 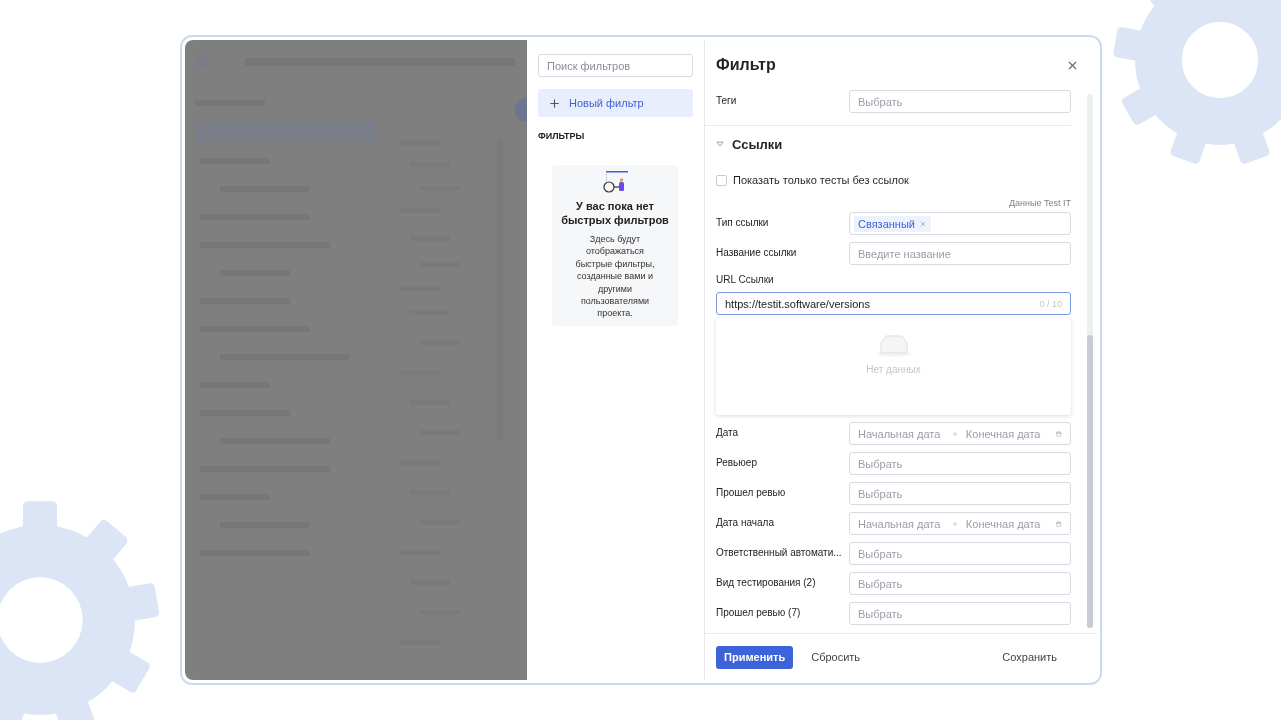 What do you see at coordinates (960, 253) in the screenshot?
I see `input-field: Введите название` at bounding box center [960, 253].